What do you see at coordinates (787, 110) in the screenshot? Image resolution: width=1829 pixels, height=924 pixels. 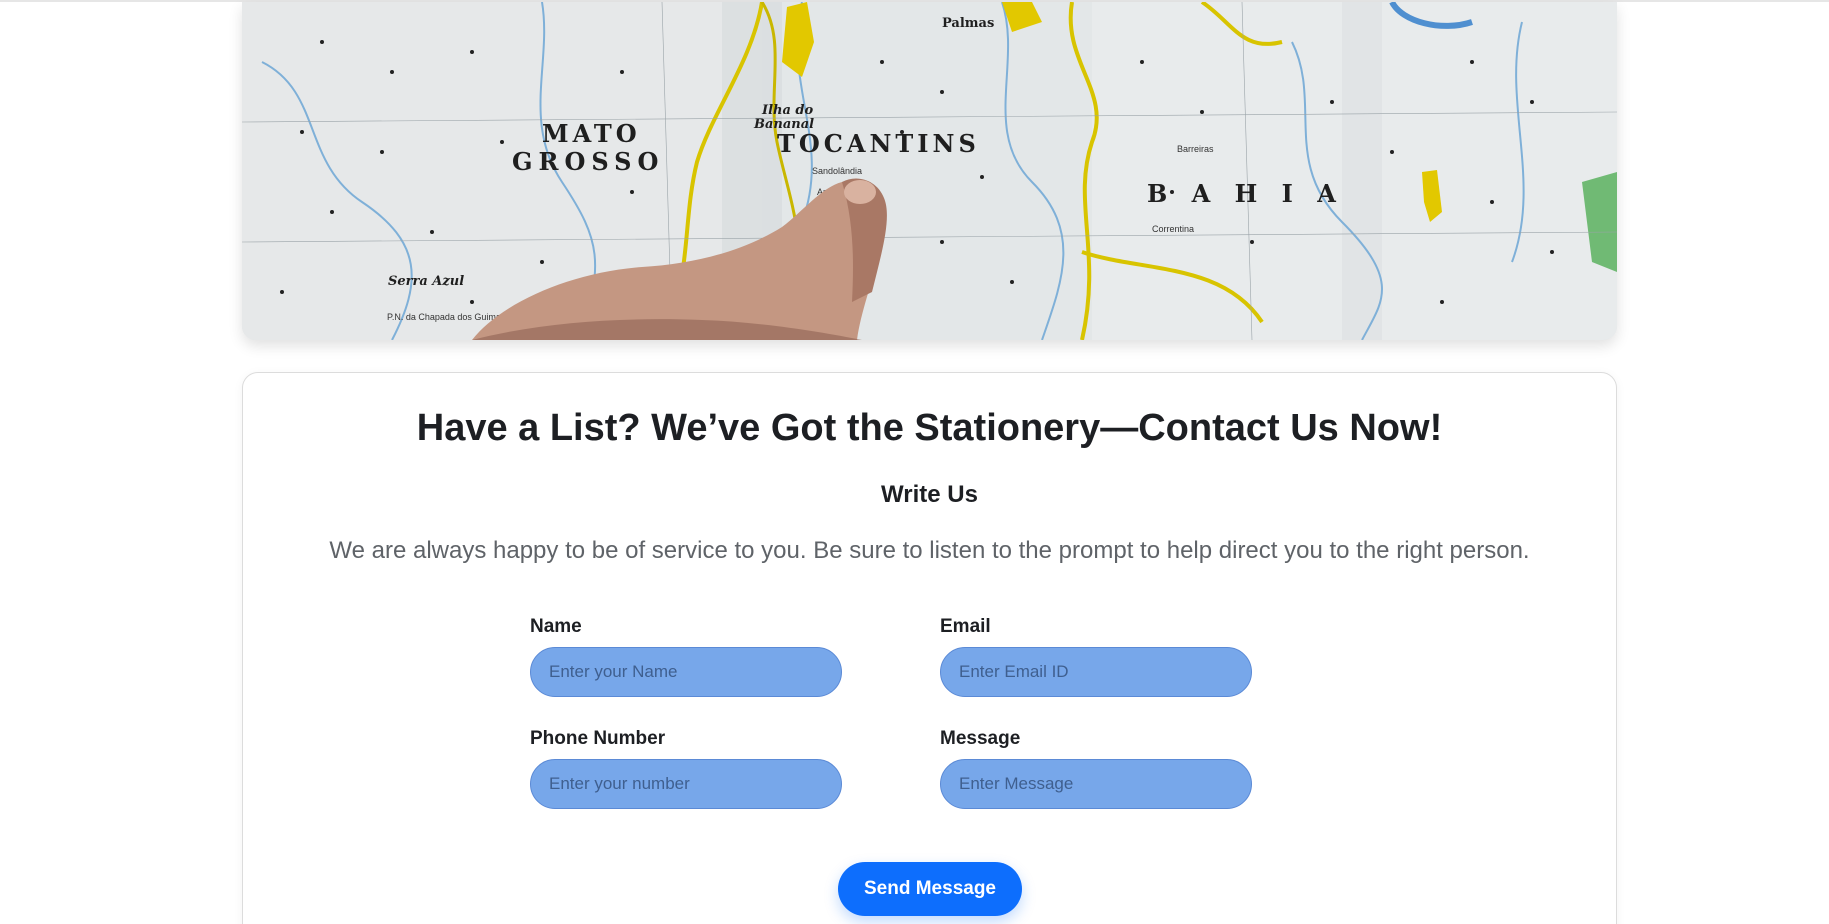 I see `map-label-ilha-do: Ilha do` at bounding box center [787, 110].